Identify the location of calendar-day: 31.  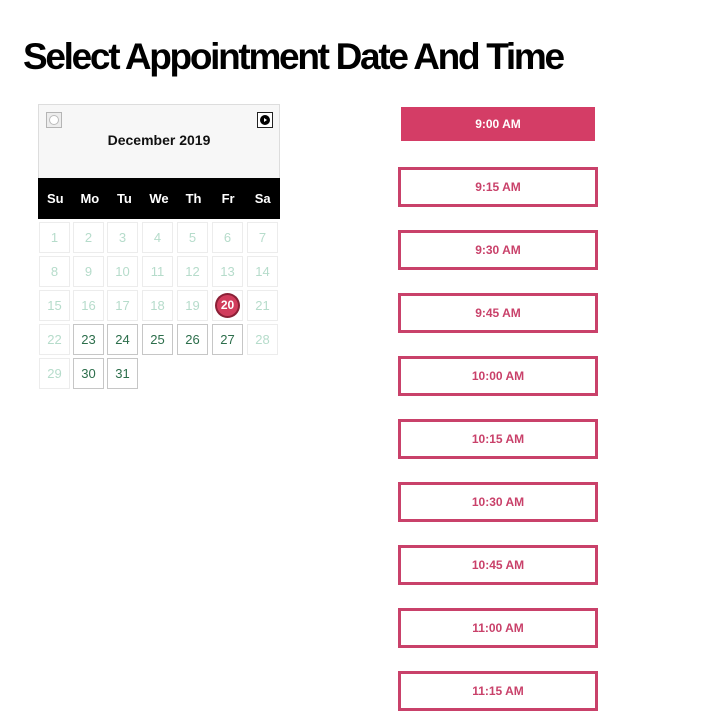
(122, 373).